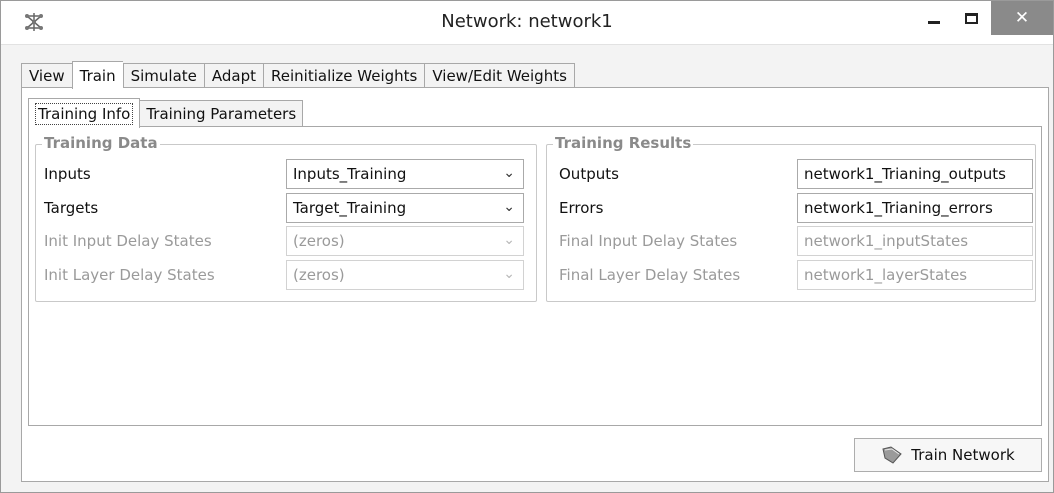  Describe the element at coordinates (319, 241) in the screenshot. I see `init-input-delay-value: (zeros)` at that location.